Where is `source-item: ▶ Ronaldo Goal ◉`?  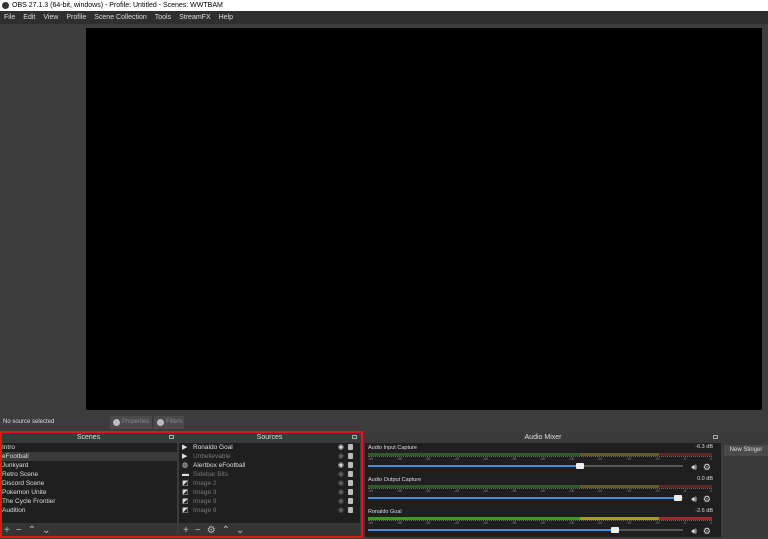
source-item: ▶ Ronaldo Goal ◉ is located at coordinates (269, 447).